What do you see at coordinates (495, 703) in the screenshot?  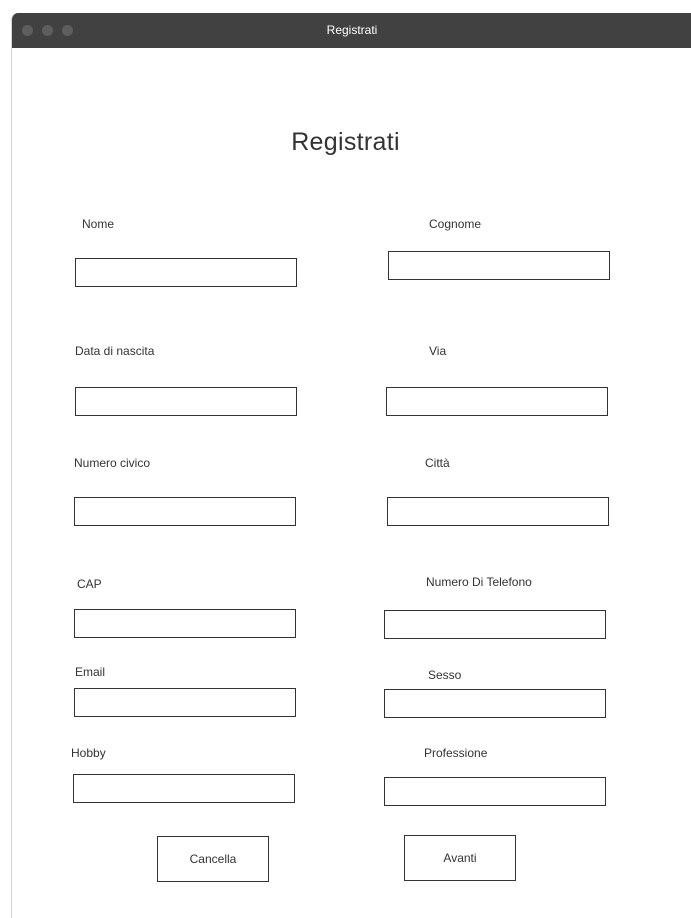 I see `sesso-input` at bounding box center [495, 703].